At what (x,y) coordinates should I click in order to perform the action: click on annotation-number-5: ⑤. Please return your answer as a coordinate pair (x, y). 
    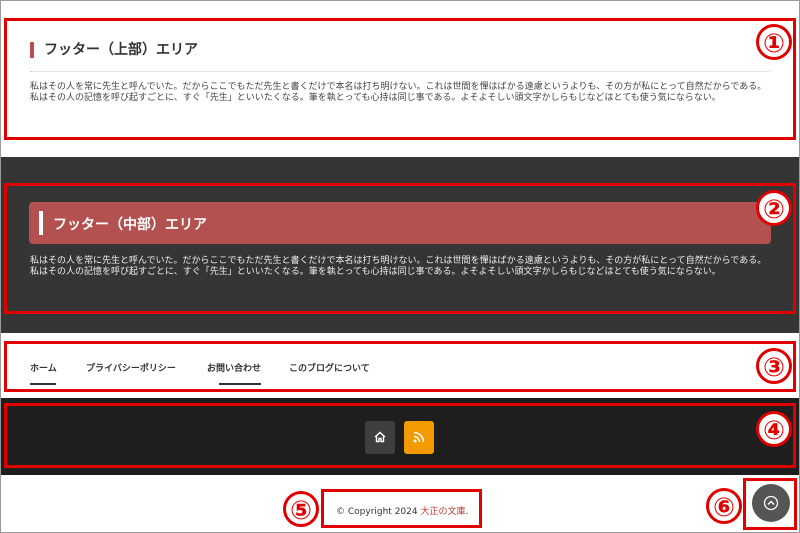
    Looking at the image, I should click on (301, 509).